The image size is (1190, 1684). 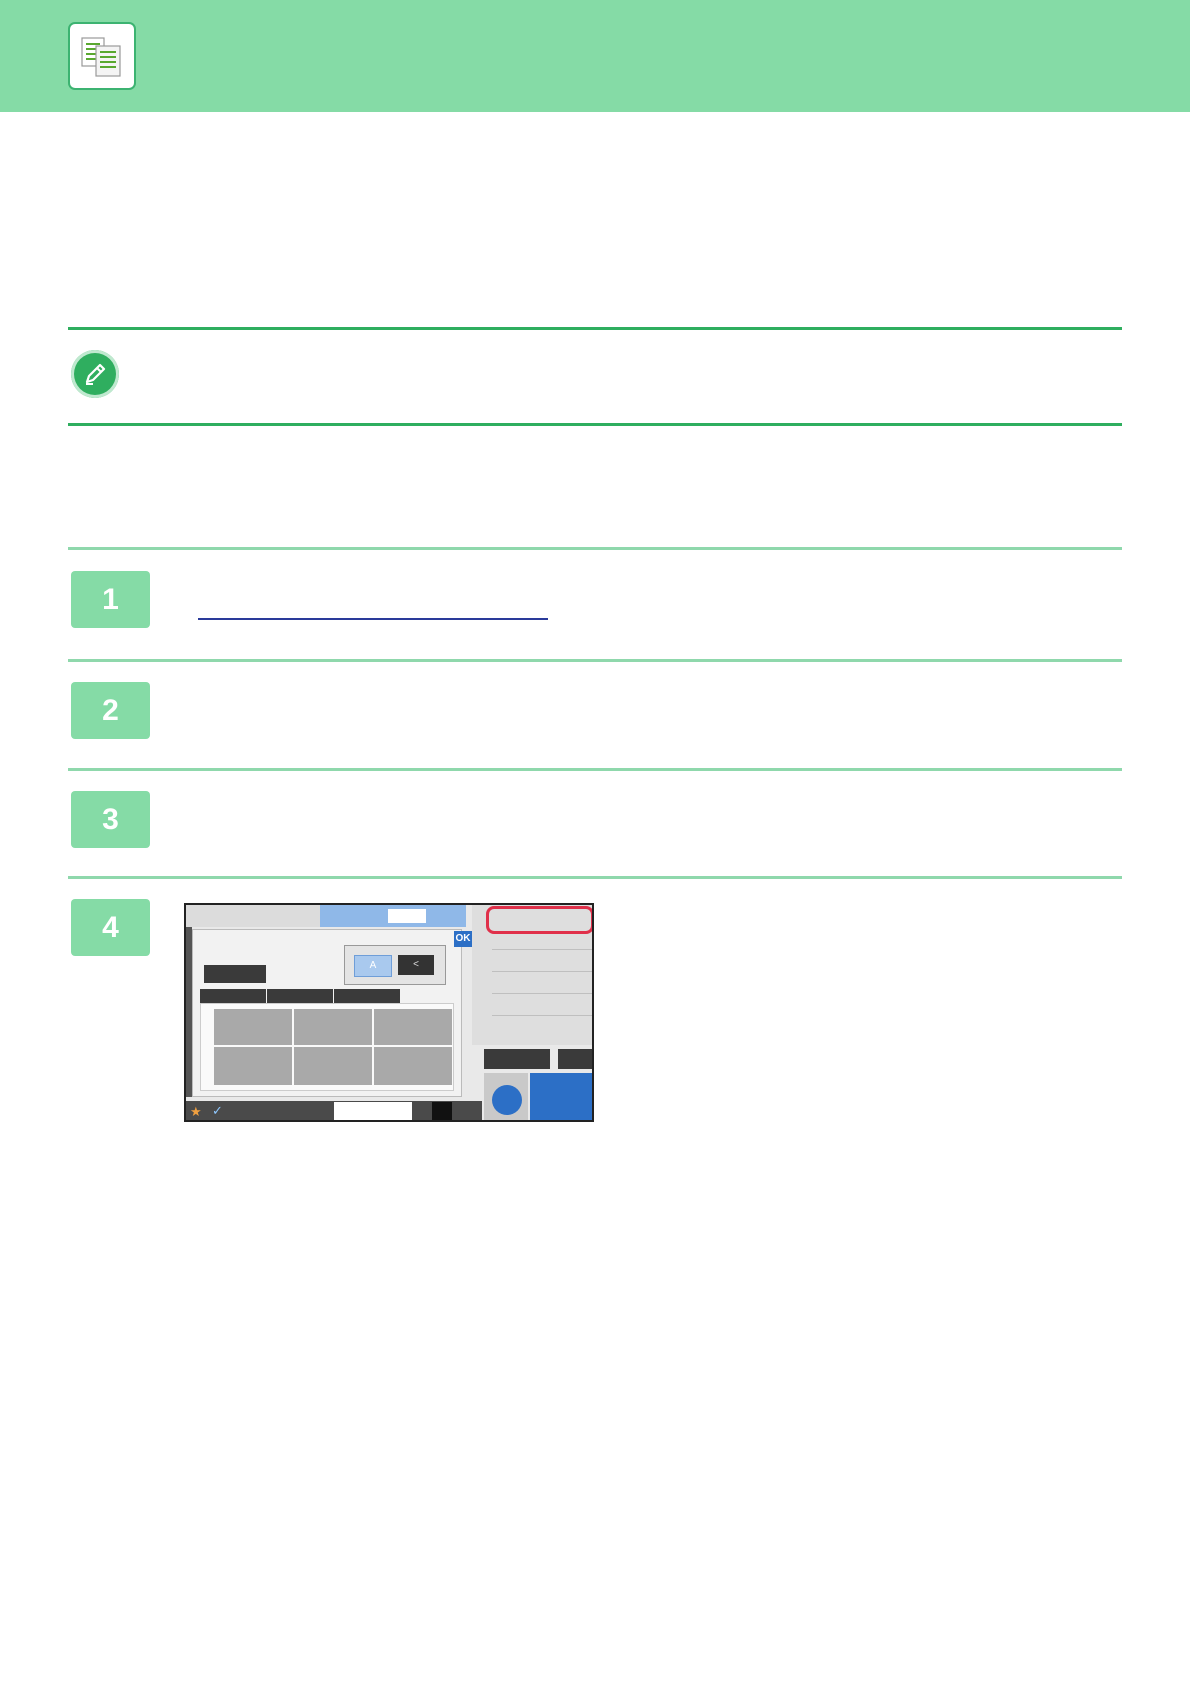 I want to click on step-2-badge: 2, so click(x=110, y=710).